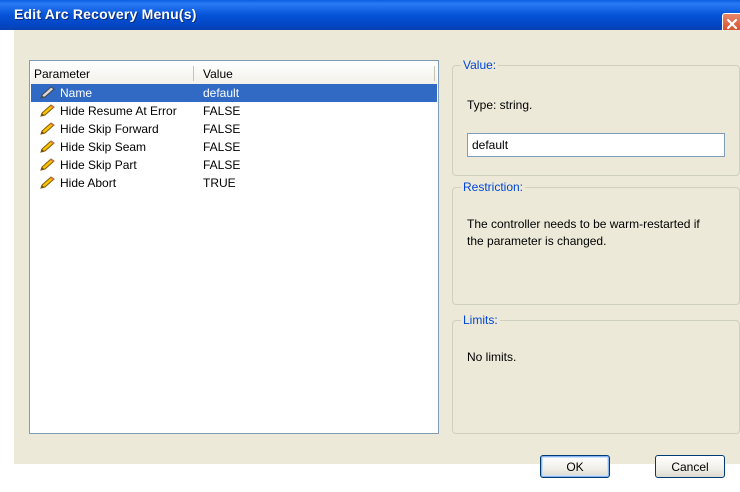  What do you see at coordinates (62, 74) in the screenshot?
I see `column-header-parameter: Parameter` at bounding box center [62, 74].